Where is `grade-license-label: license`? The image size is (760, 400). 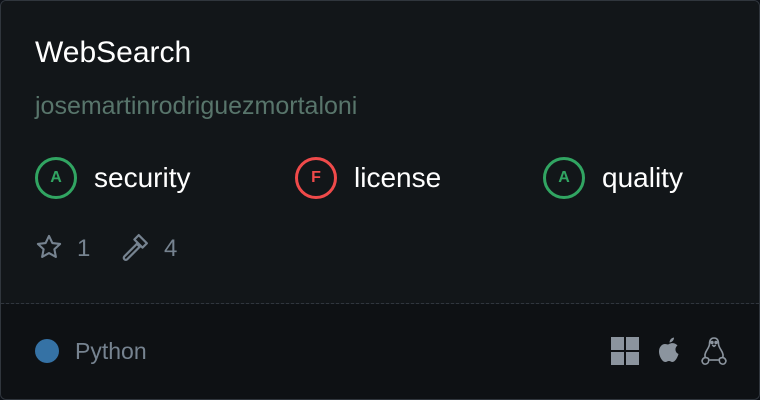 grade-license-label: license is located at coordinates (398, 177).